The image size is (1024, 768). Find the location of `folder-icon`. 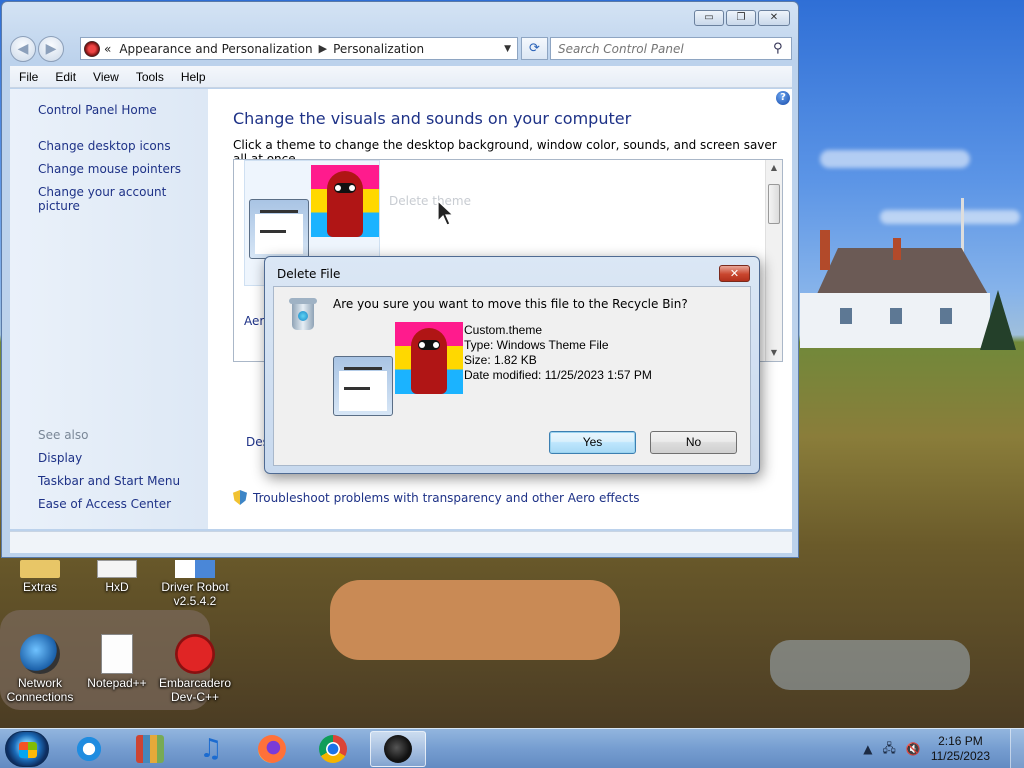

folder-icon is located at coordinates (40, 569).